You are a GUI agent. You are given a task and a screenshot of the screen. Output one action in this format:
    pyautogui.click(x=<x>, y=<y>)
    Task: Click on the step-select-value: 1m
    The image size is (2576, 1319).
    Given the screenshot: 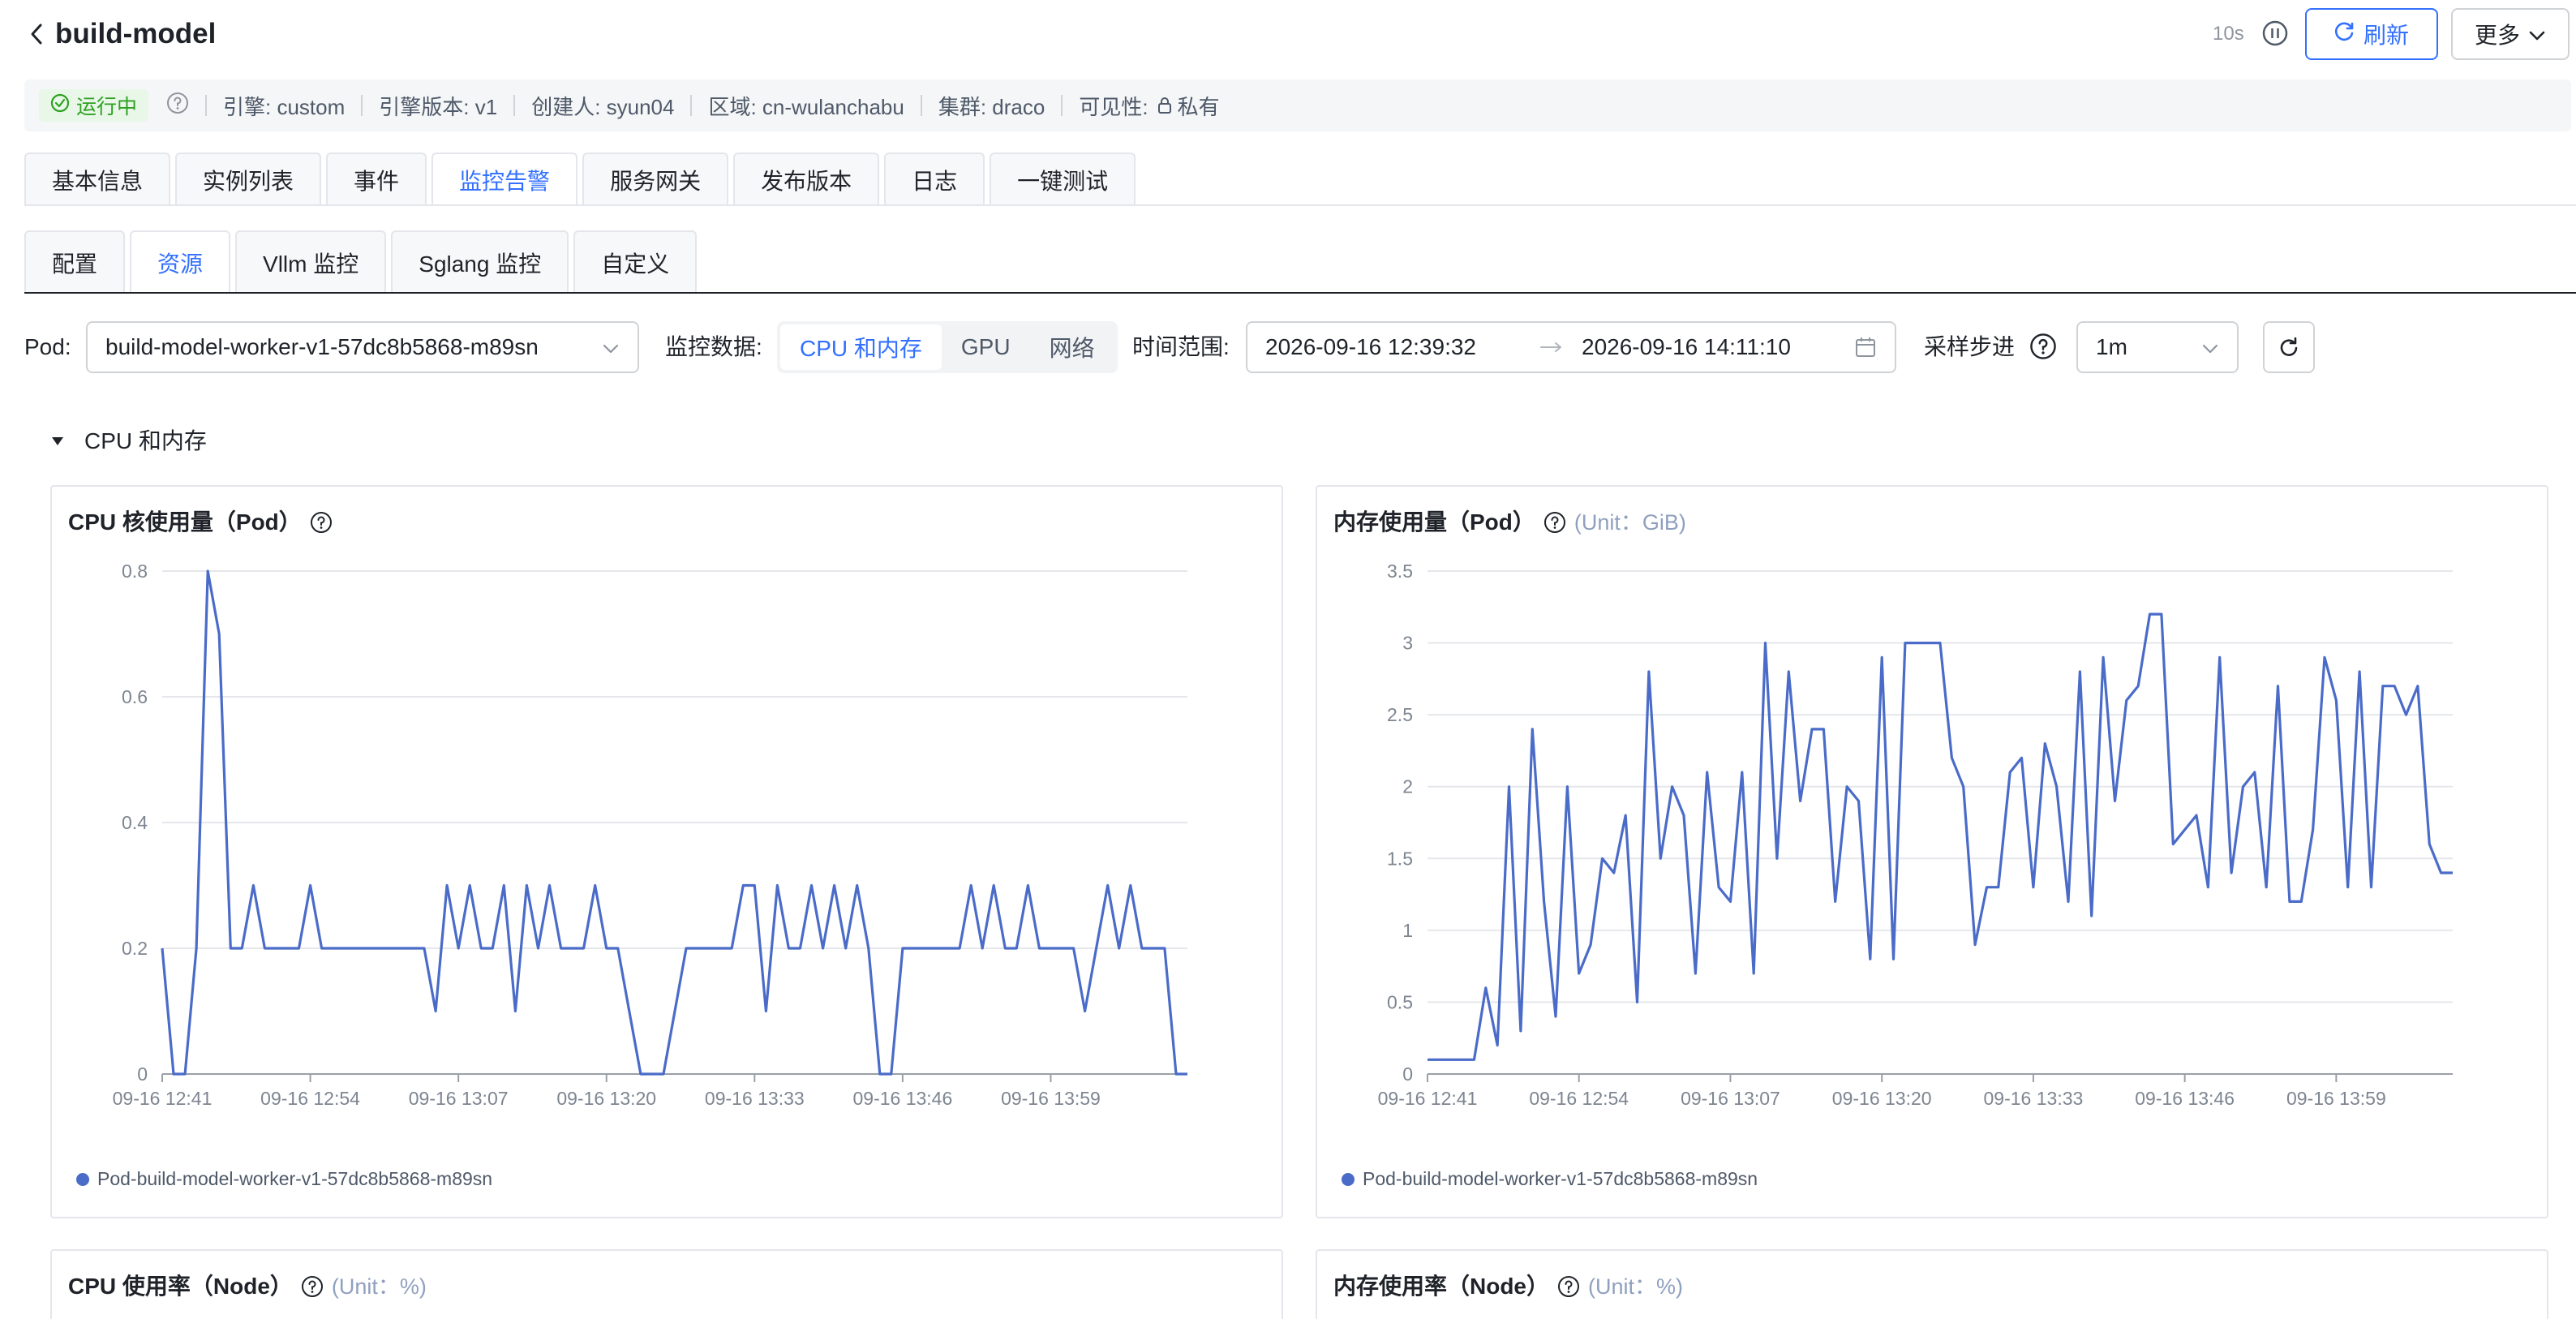 What is the action you would take?
    pyautogui.click(x=2111, y=346)
    